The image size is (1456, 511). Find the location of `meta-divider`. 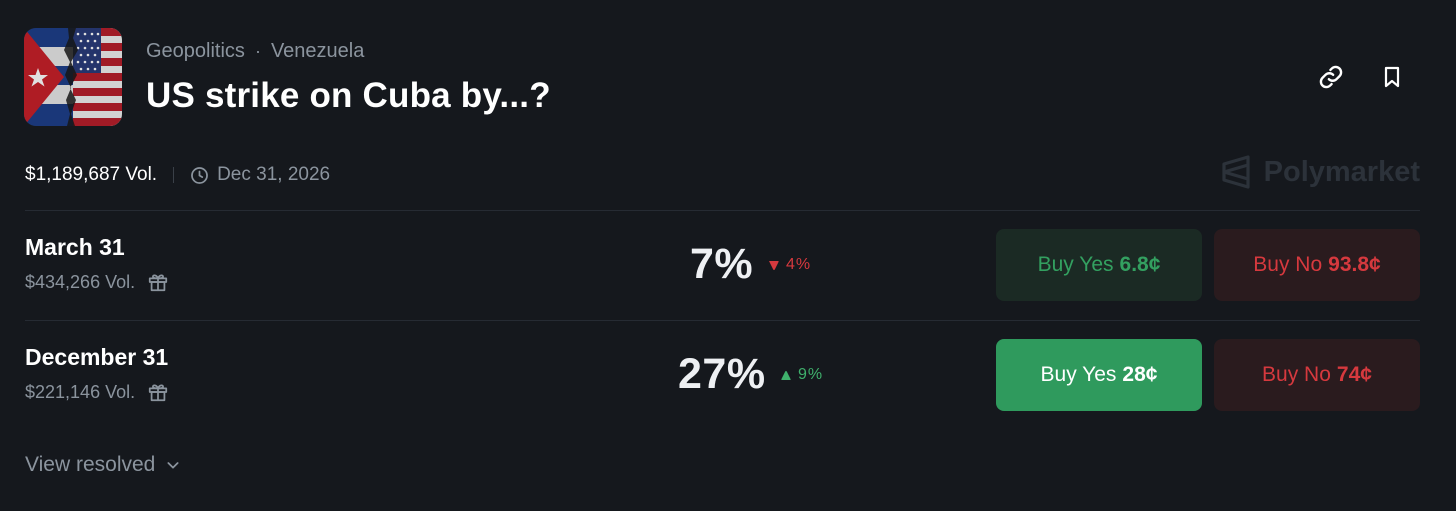

meta-divider is located at coordinates (174, 175).